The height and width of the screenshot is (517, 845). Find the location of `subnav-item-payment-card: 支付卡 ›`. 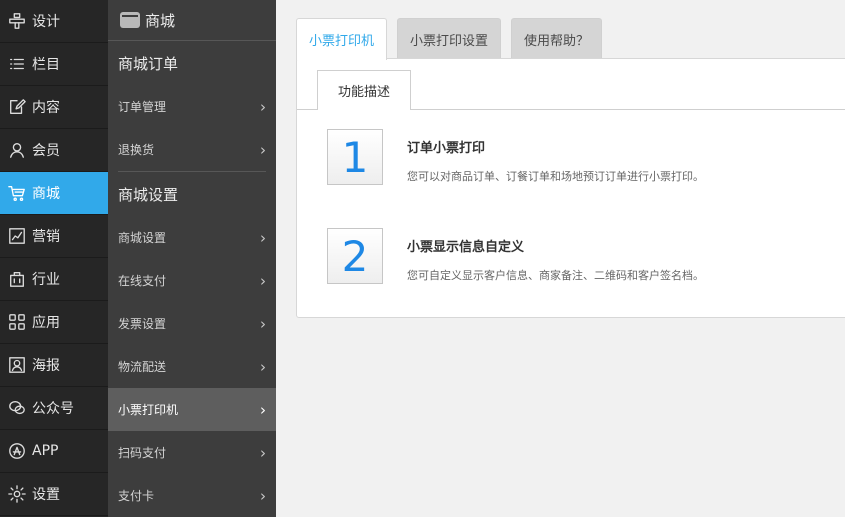

subnav-item-payment-card: 支付卡 › is located at coordinates (192, 495).